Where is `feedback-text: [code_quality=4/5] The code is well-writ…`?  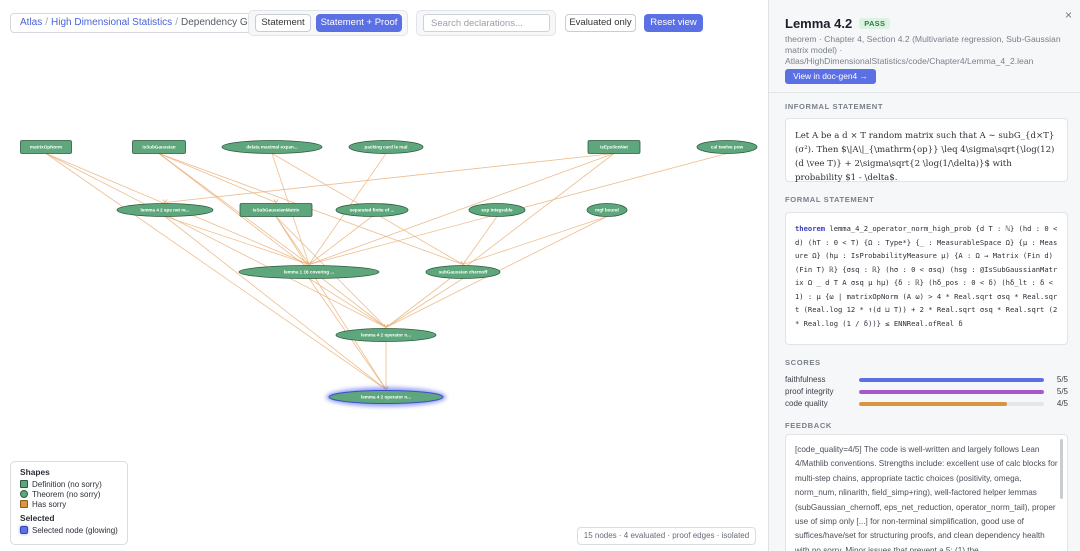 feedback-text: [code_quality=4/5] The code is well-writ… is located at coordinates (926, 498).